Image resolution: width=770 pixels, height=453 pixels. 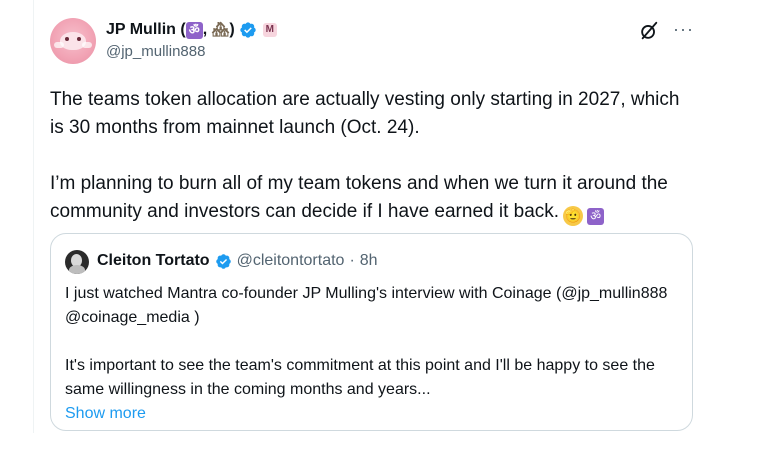 What do you see at coordinates (371, 414) in the screenshot?
I see `show-more-link: Show more` at bounding box center [371, 414].